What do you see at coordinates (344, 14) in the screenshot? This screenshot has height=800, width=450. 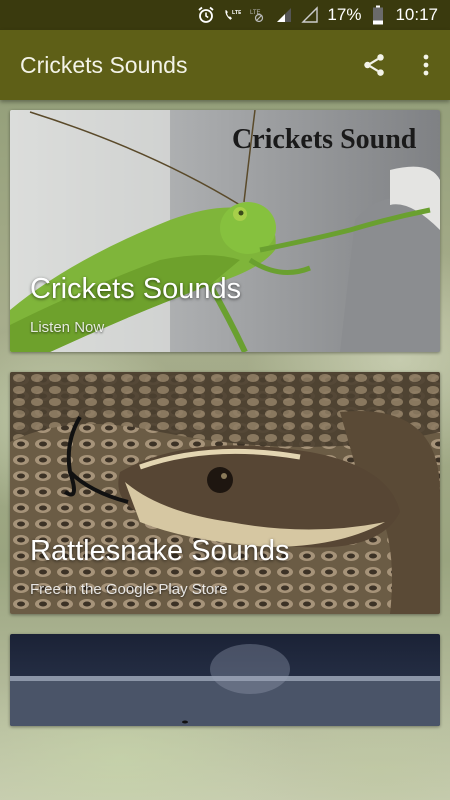 I see `battery-percent: 17%` at bounding box center [344, 14].